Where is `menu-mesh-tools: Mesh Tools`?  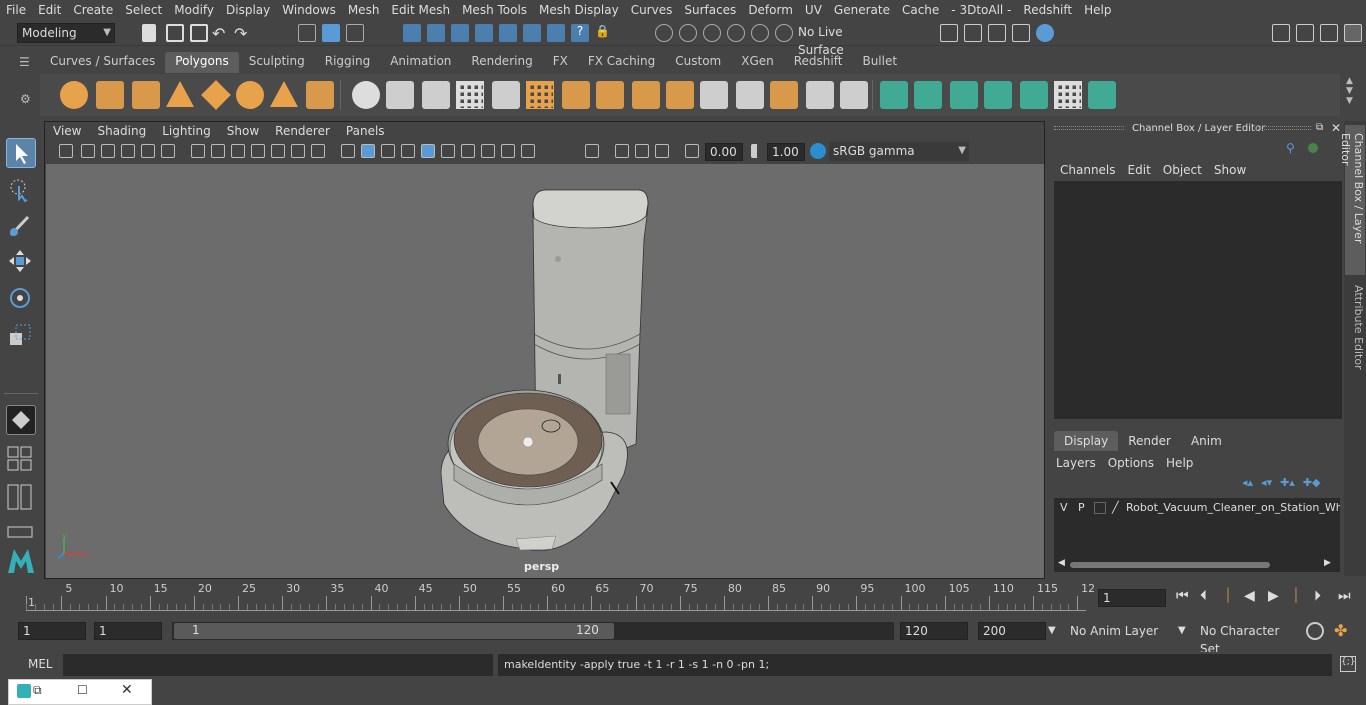
menu-mesh-tools: Mesh Tools is located at coordinates (494, 10).